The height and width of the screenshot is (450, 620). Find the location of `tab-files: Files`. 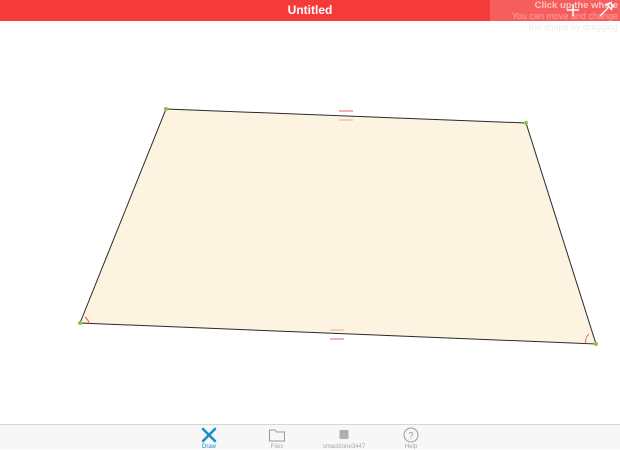

tab-files: Files is located at coordinates (277, 437).